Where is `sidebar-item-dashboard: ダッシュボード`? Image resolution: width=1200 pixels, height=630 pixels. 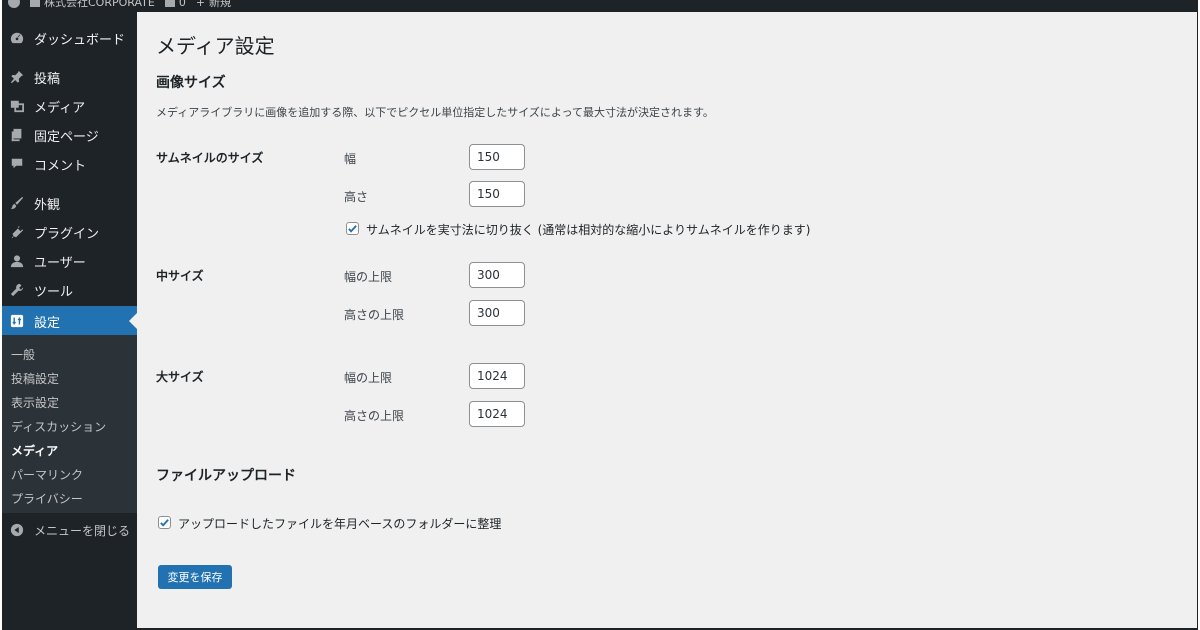 sidebar-item-dashboard: ダッシュボード is located at coordinates (69, 38).